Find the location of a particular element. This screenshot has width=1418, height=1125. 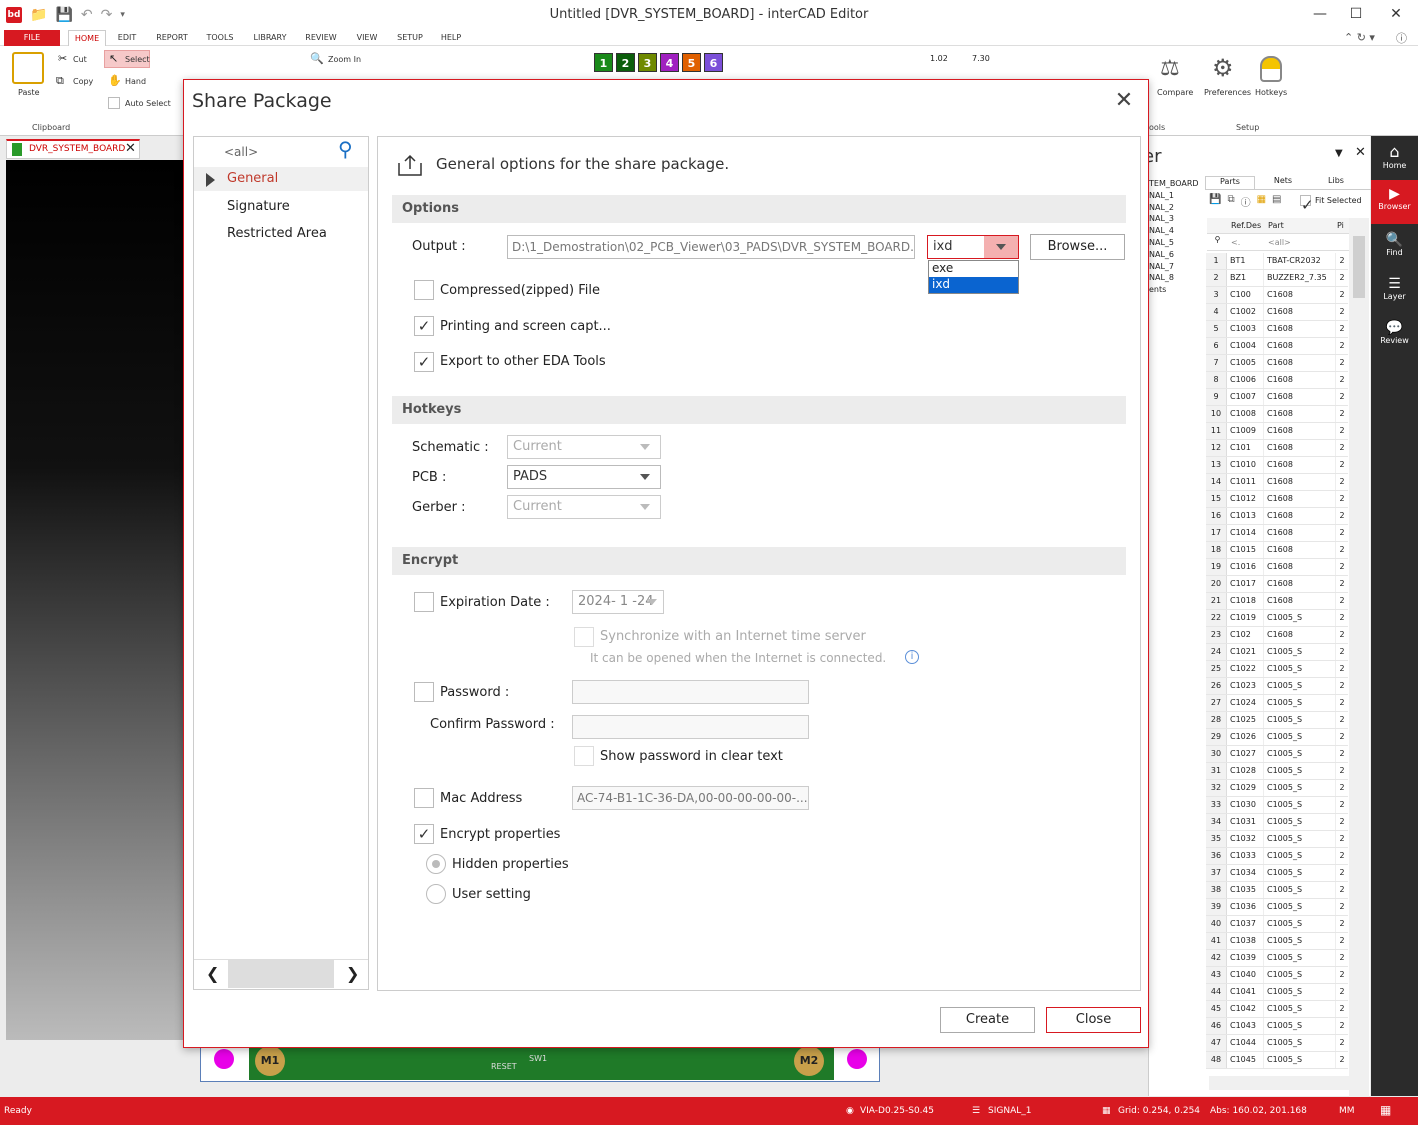

maximize-icon: ☐ is located at coordinates (1356, 14).